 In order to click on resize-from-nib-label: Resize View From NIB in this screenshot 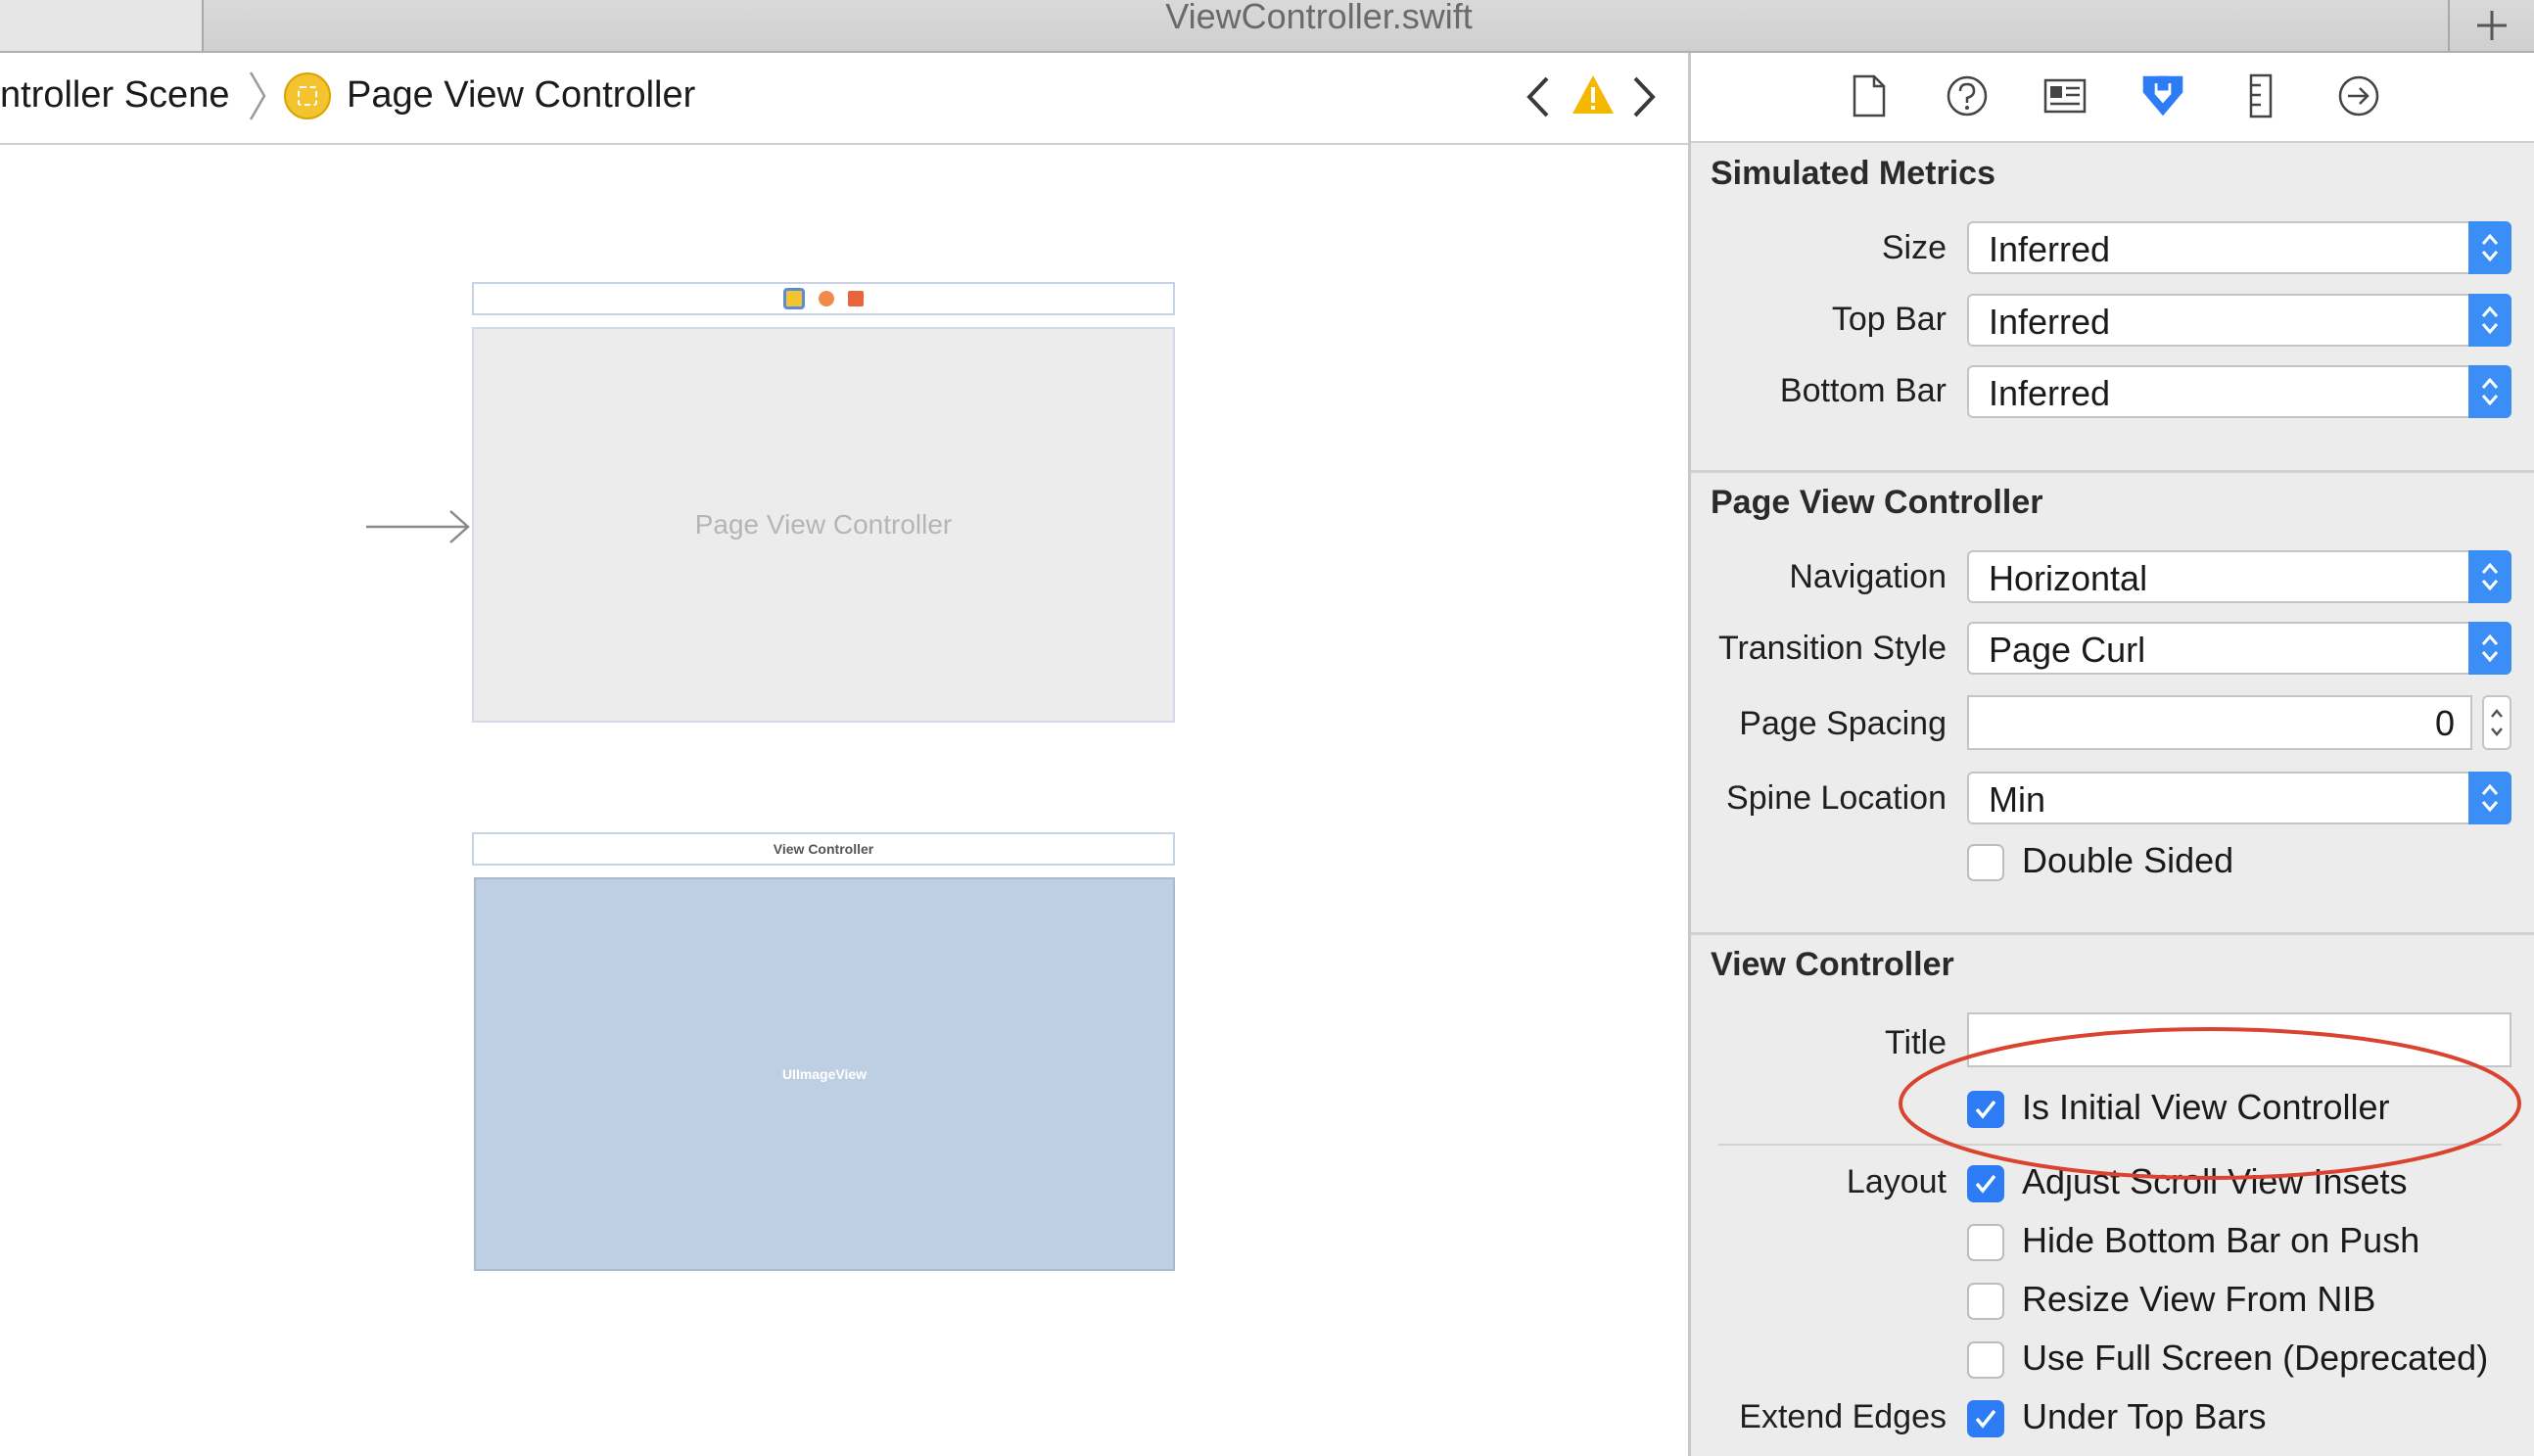, I will do `click(2199, 1299)`.